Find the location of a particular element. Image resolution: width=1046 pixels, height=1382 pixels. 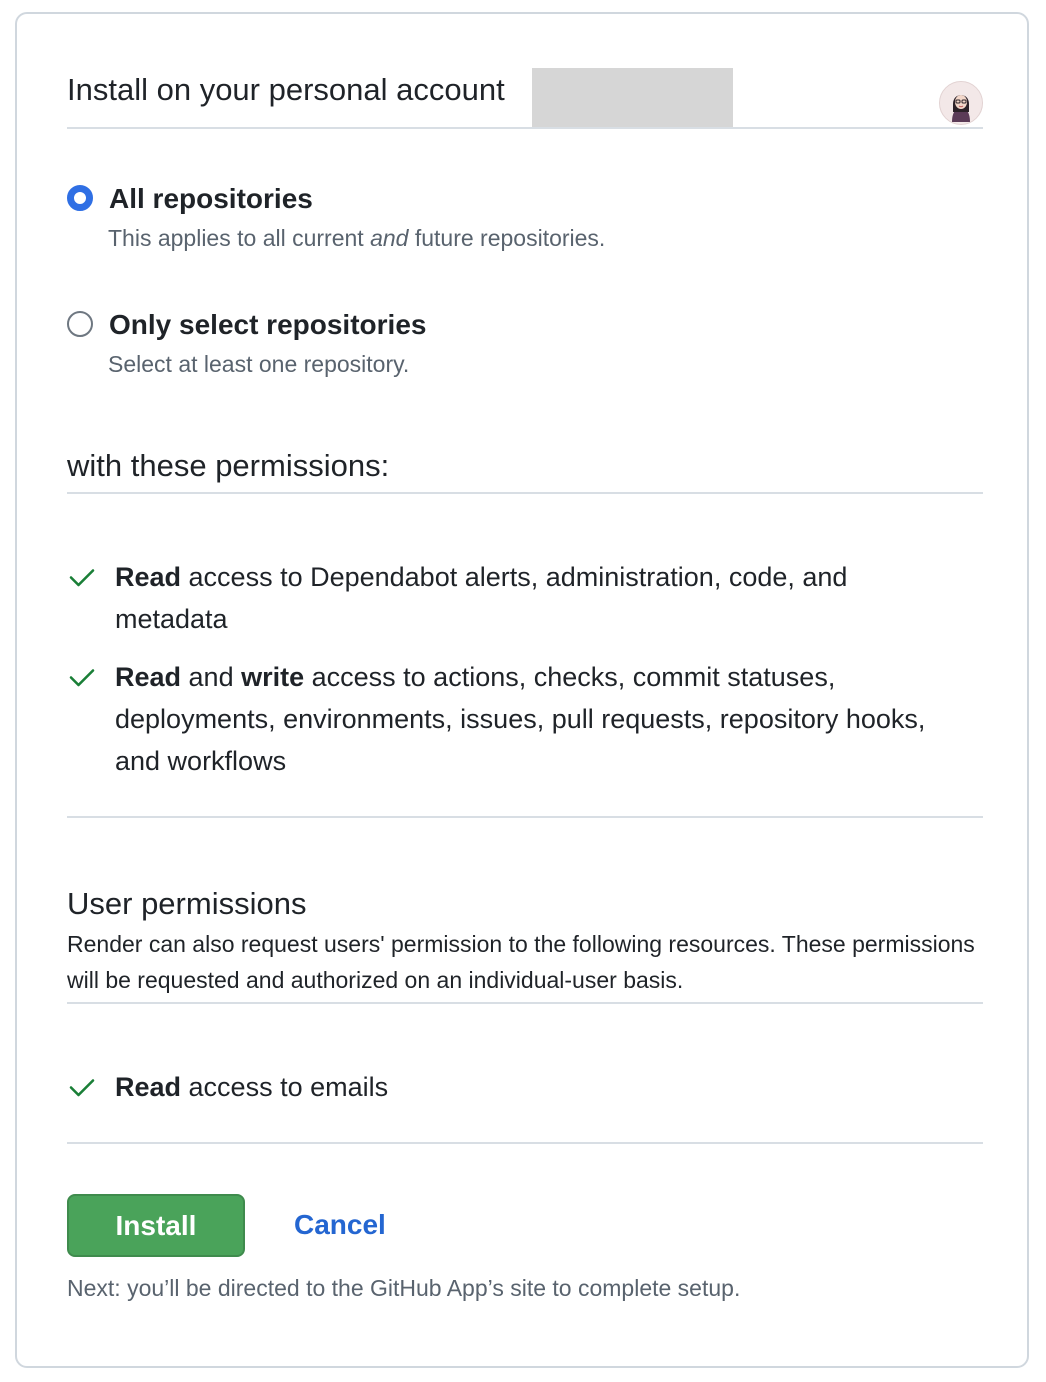

header-divider is located at coordinates (525, 128).